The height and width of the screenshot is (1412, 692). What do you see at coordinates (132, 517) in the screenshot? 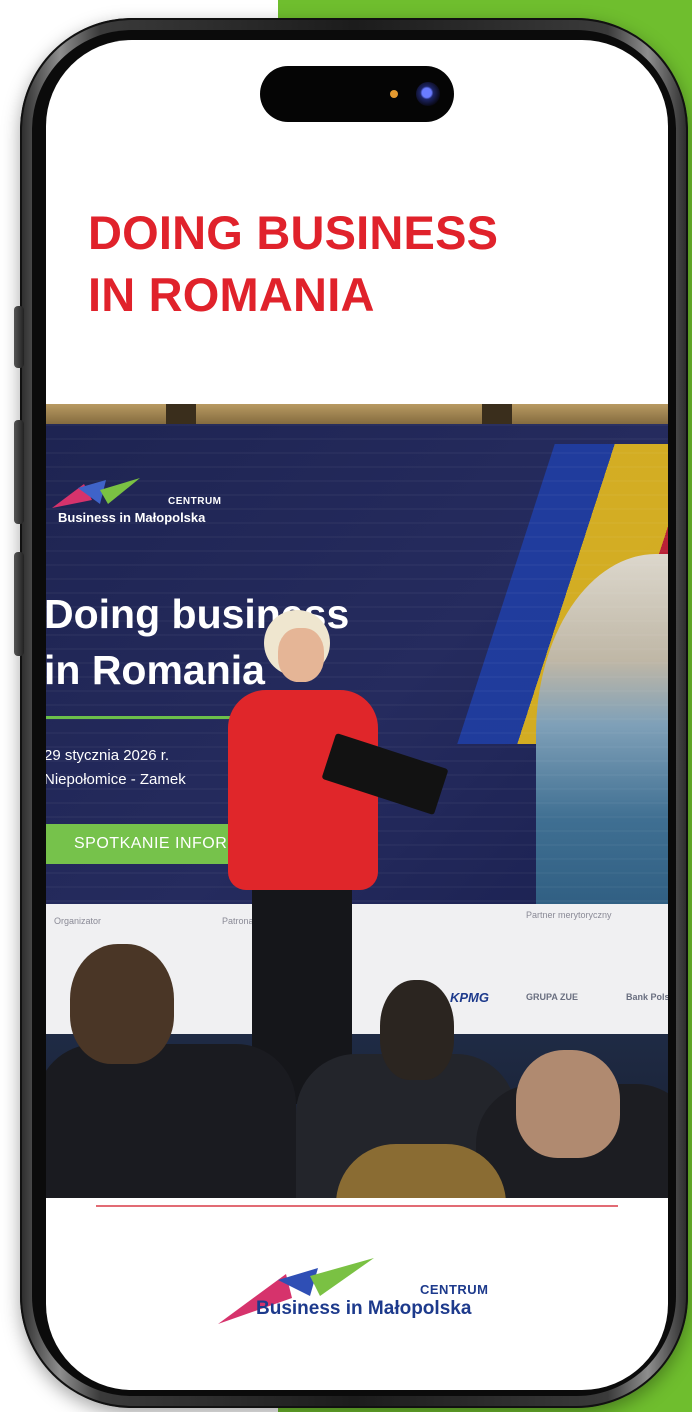
I see `screen-logo-name: Business in Małopolska` at bounding box center [132, 517].